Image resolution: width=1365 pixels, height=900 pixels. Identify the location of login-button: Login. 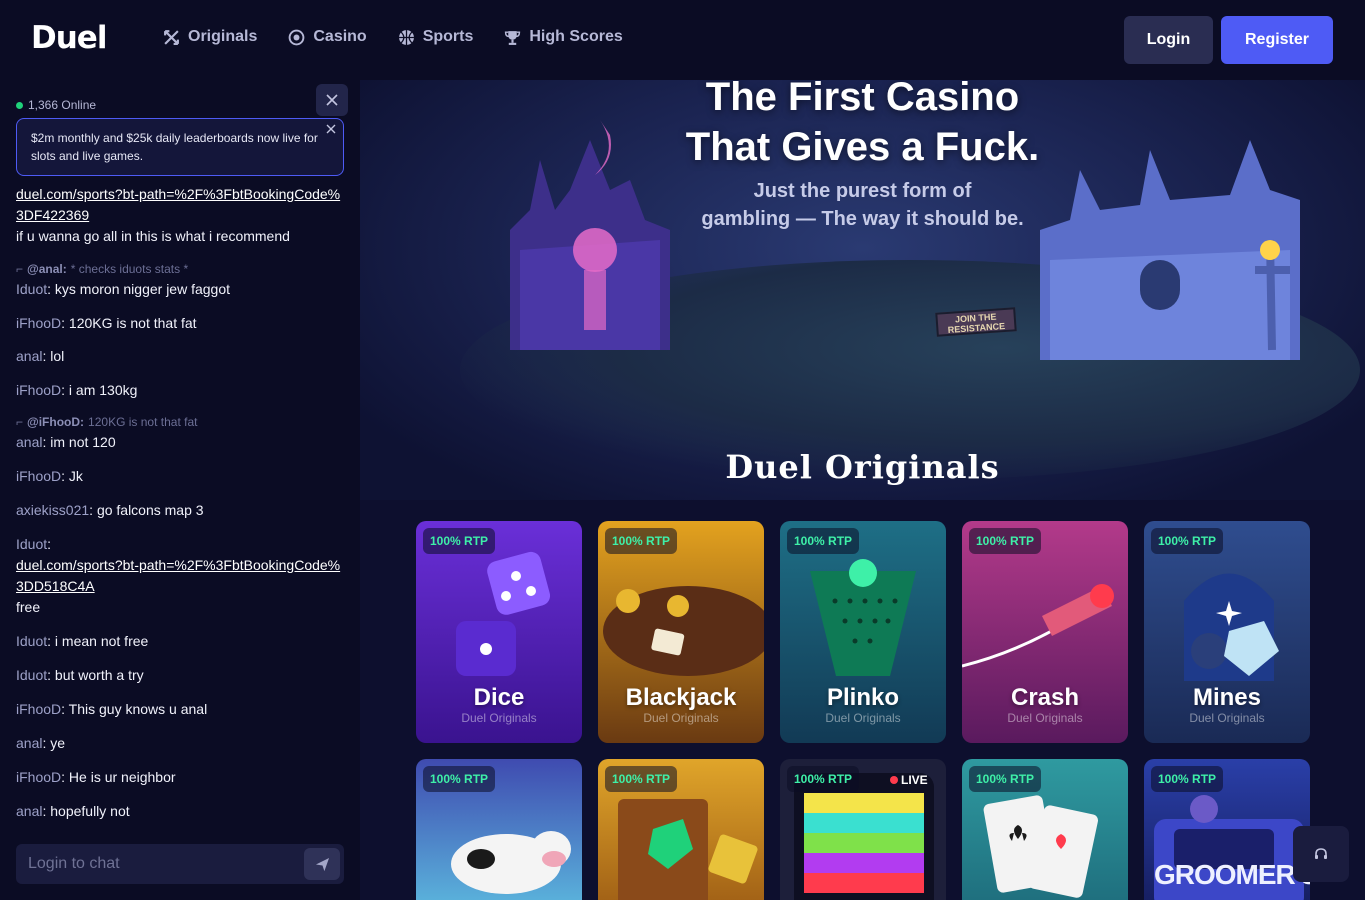
(1168, 40).